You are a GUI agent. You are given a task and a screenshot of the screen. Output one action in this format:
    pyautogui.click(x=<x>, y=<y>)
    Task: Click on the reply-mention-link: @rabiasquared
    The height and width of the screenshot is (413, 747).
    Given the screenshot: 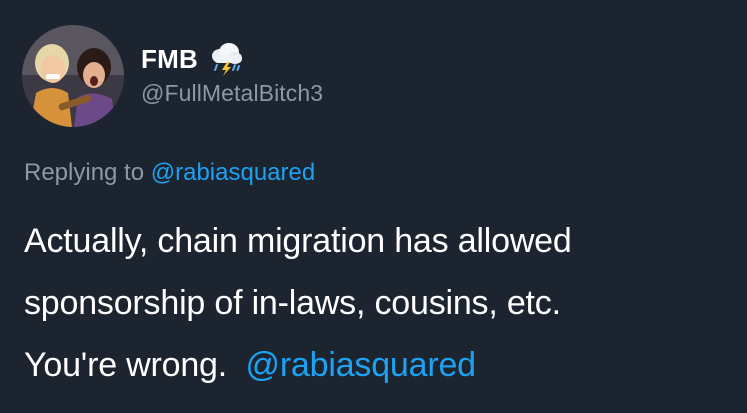 What is the action you would take?
    pyautogui.click(x=233, y=172)
    